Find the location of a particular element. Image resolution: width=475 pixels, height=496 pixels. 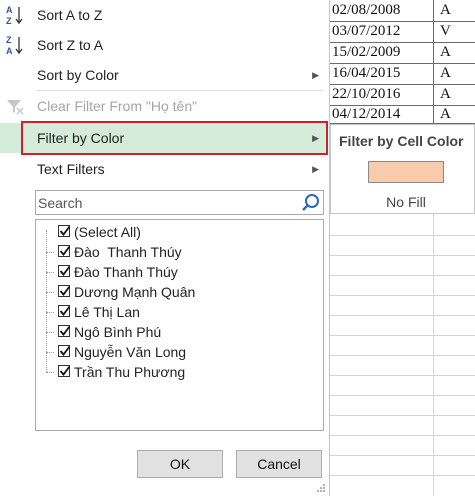

resize-grip-icon is located at coordinates (321, 488).